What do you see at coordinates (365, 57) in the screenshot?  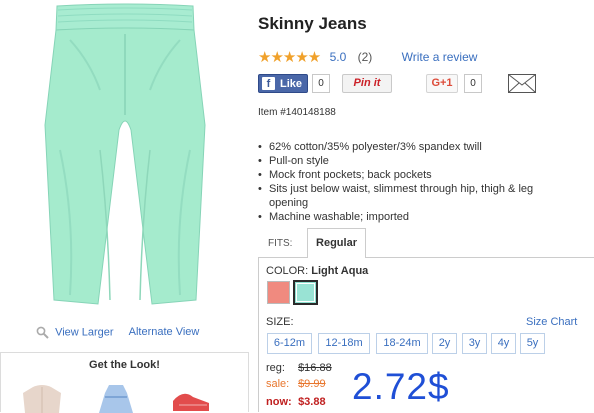 I see `review-count: (2)` at bounding box center [365, 57].